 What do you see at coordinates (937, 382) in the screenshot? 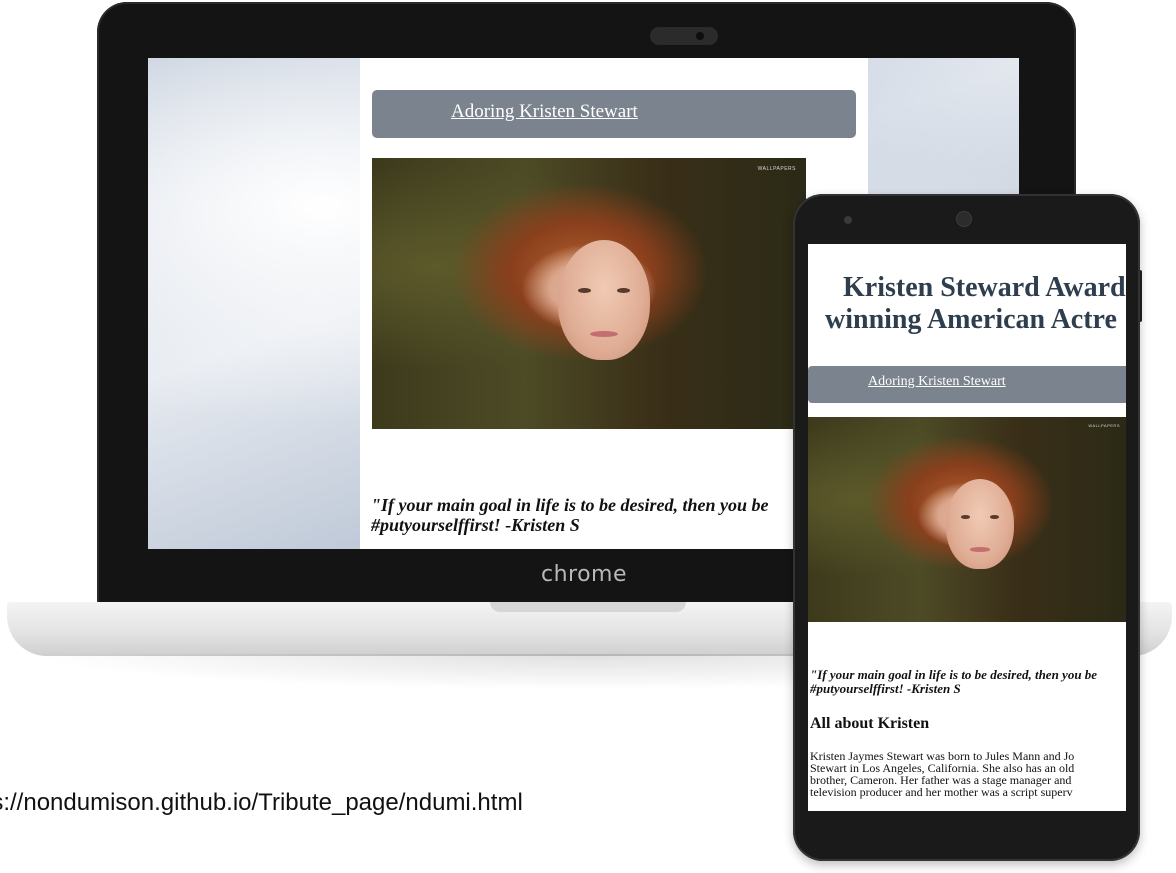
I see `phone-nav-link-adoring-kristen: Adoring Kristen Stewart` at bounding box center [937, 382].